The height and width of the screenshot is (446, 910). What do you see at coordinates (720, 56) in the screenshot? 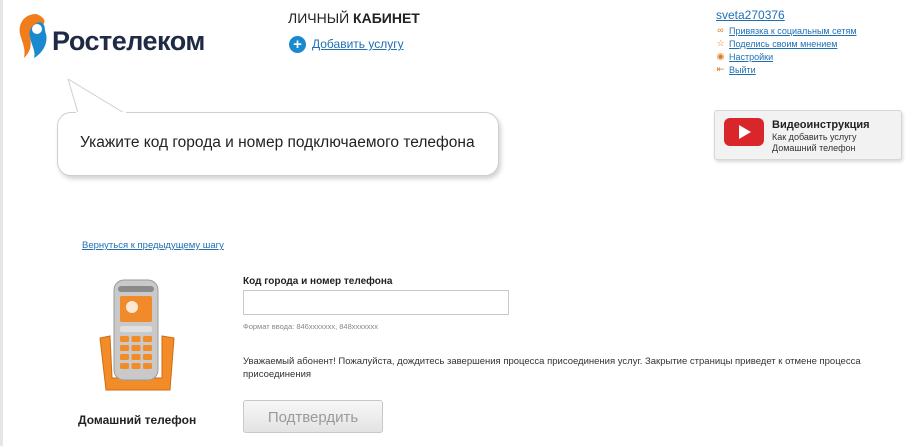
I see `gear-icon: ◉` at bounding box center [720, 56].